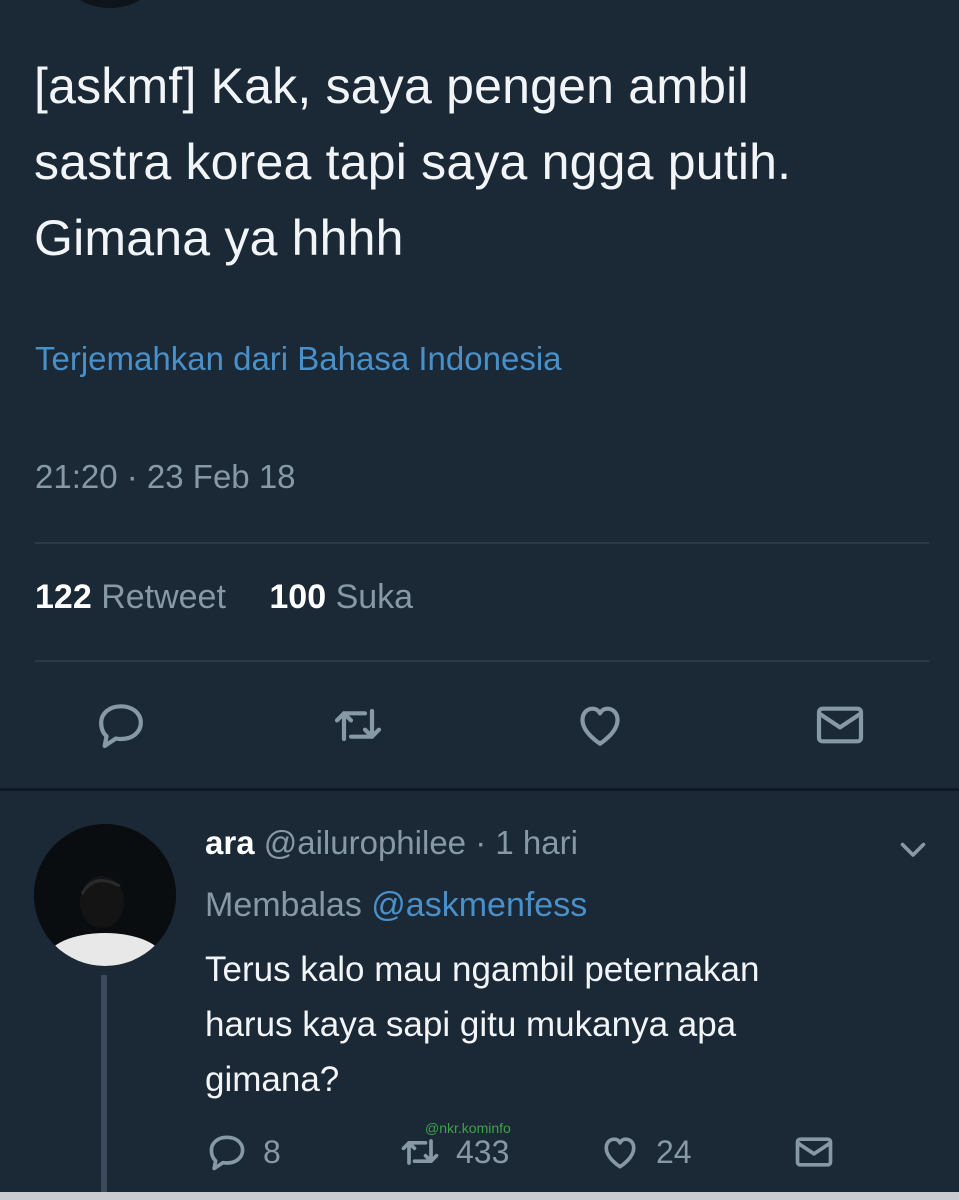  I want to click on tweet-timestamp: 21:20 · 23 Feb 18, so click(165, 476).